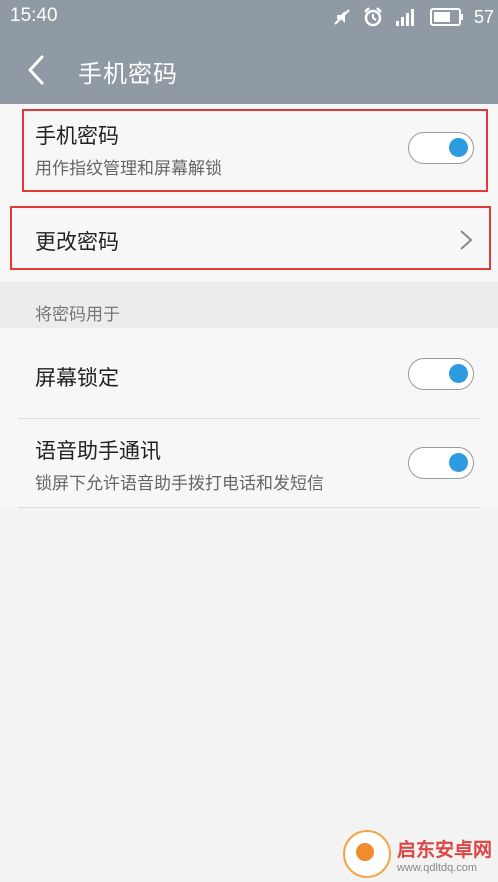  I want to click on battery-percentage: 57, so click(483, 16).